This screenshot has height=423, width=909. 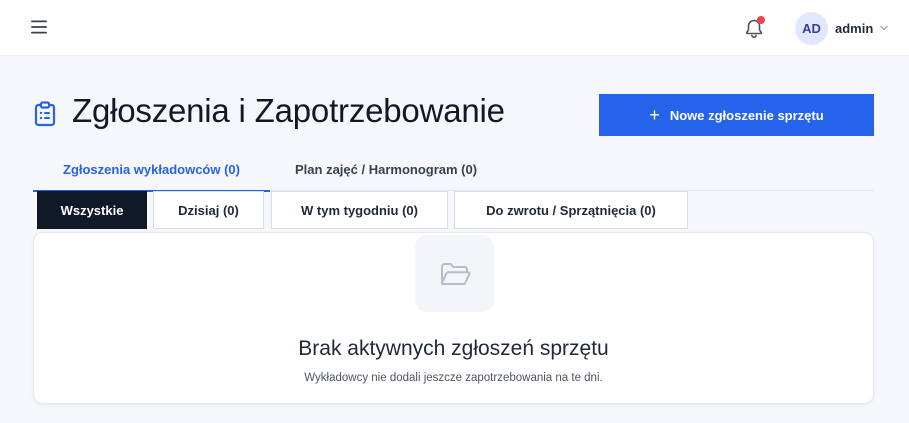 I want to click on user-name: admin, so click(x=854, y=28).